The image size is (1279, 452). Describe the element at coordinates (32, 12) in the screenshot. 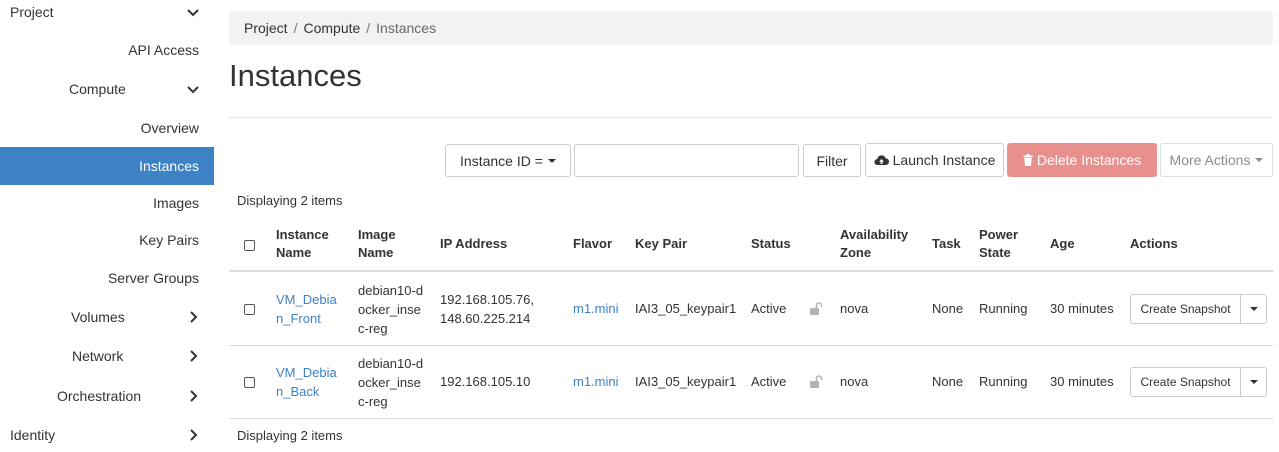

I see `sidebar-item-label: Project` at that location.